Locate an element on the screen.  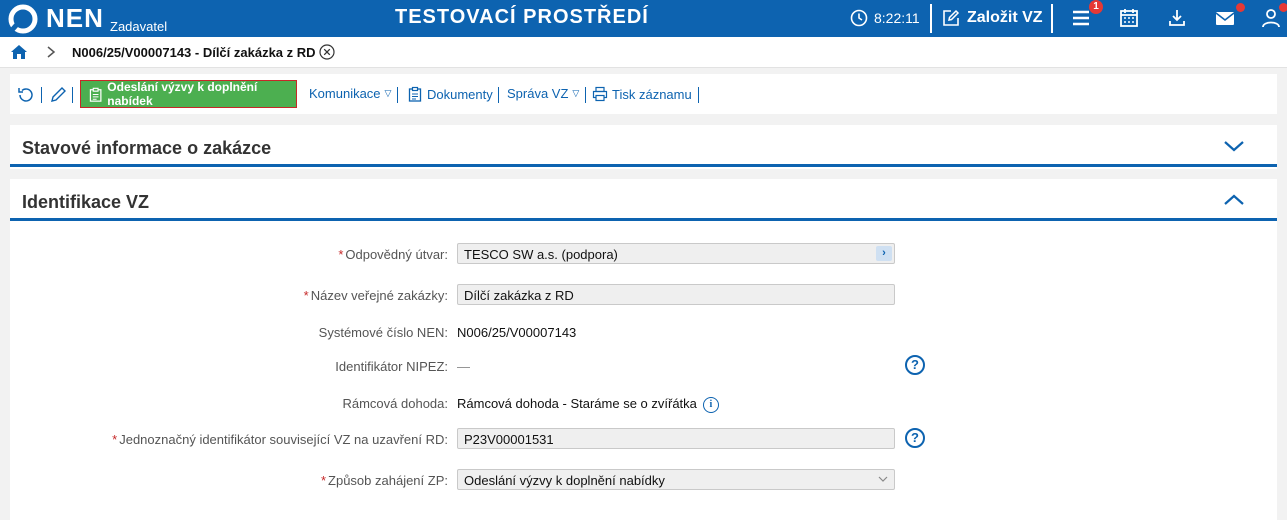
status-info-header: Stavové informace o zakázce is located at coordinates (643, 146).